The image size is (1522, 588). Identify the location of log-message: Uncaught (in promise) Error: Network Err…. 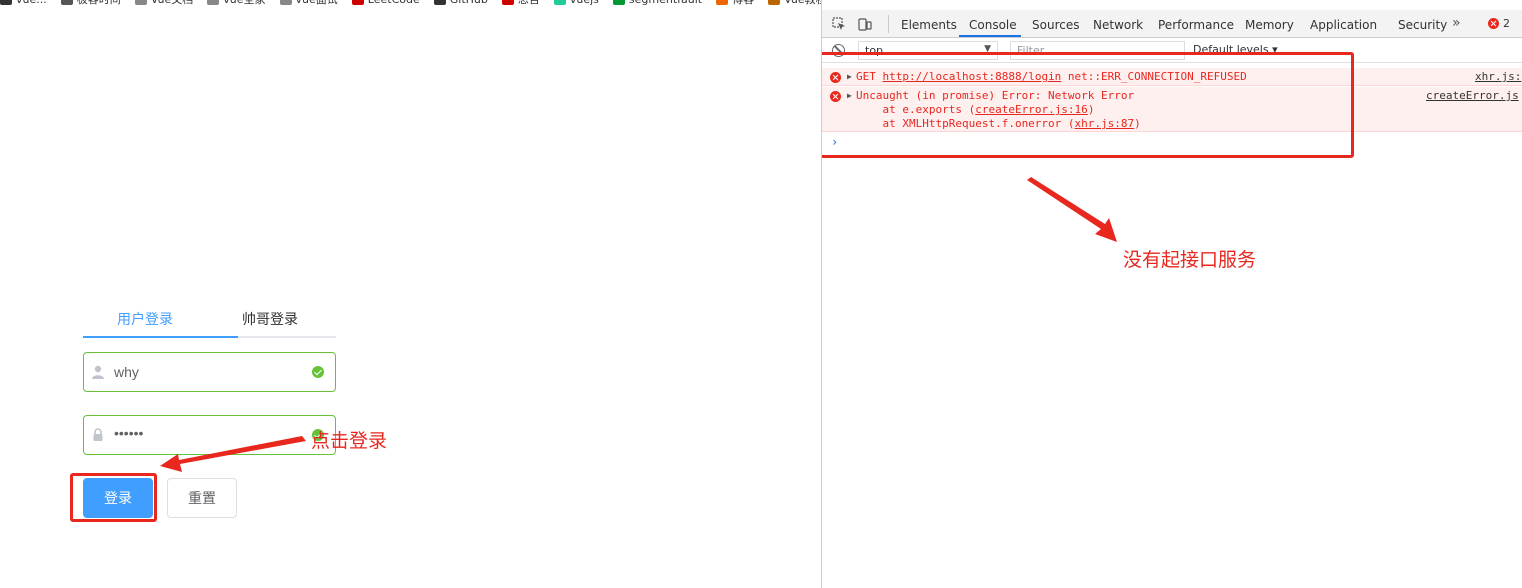
(995, 95).